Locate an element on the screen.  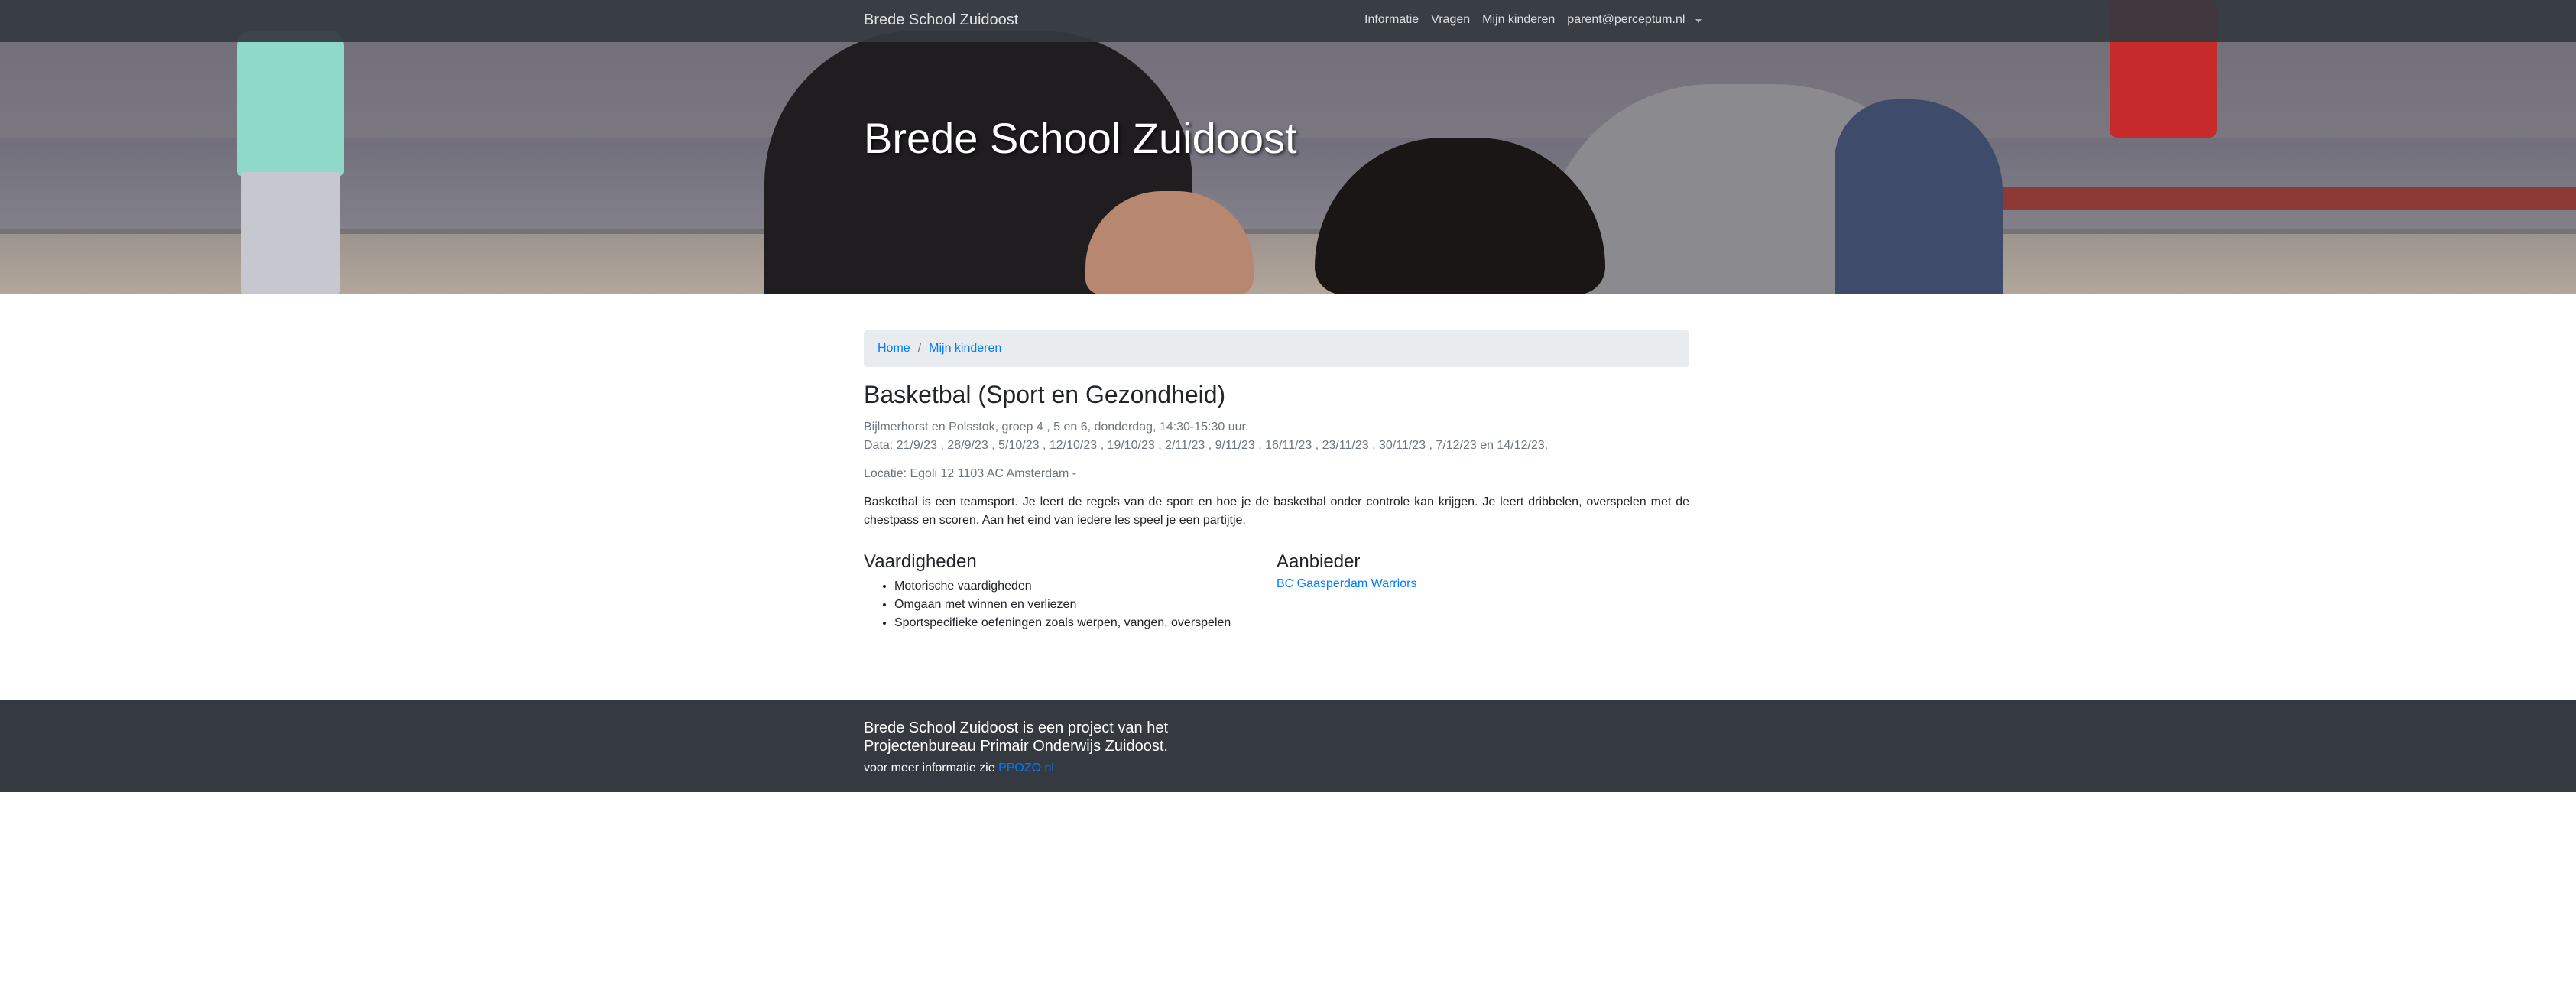
navbar-brand: Brede School Zuidoost is located at coordinates (941, 20).